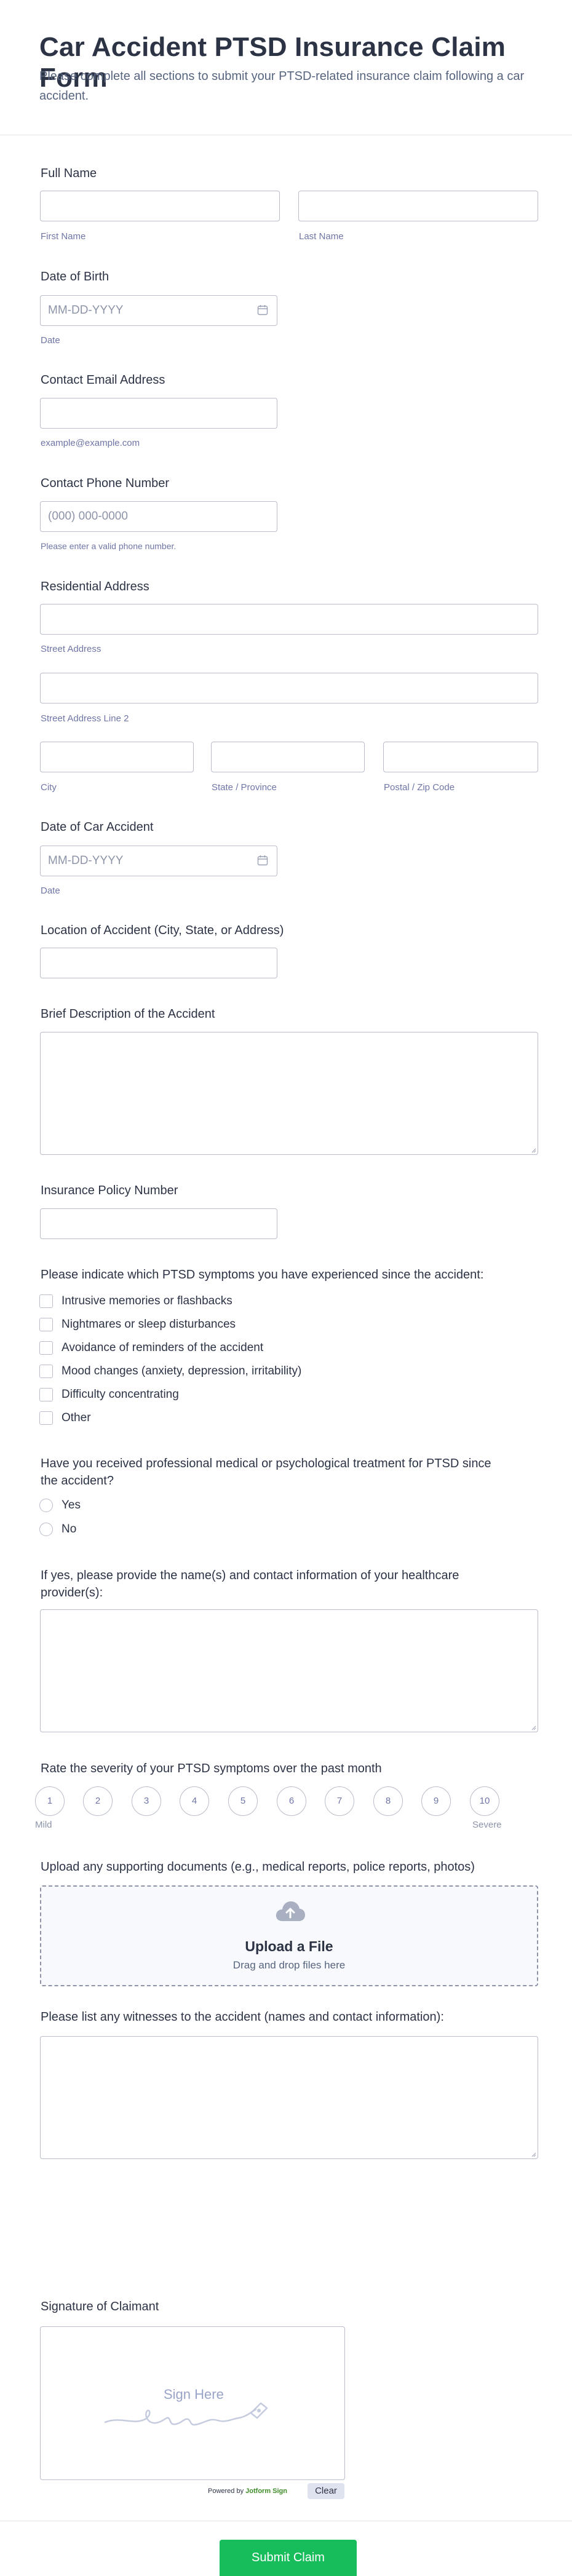 This screenshot has height=2576, width=572. Describe the element at coordinates (291, 1801) in the screenshot. I see `severity-option-6: 6` at that location.